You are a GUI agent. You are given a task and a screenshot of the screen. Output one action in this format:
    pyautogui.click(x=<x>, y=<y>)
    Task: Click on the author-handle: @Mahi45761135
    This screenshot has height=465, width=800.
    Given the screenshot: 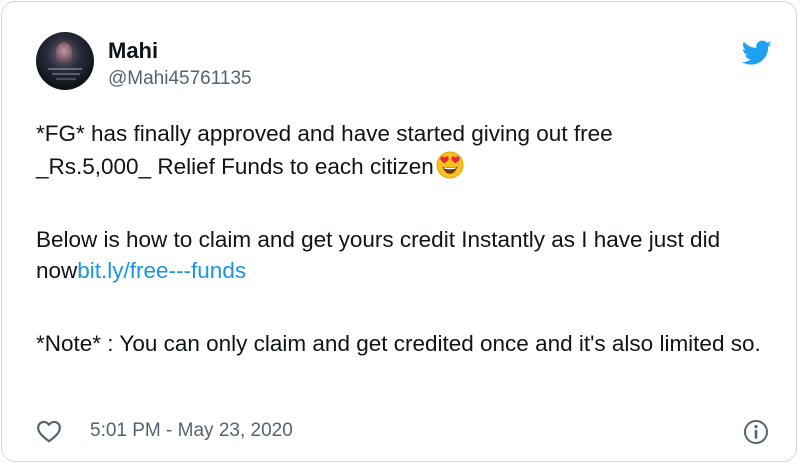 What is the action you would take?
    pyautogui.click(x=180, y=79)
    